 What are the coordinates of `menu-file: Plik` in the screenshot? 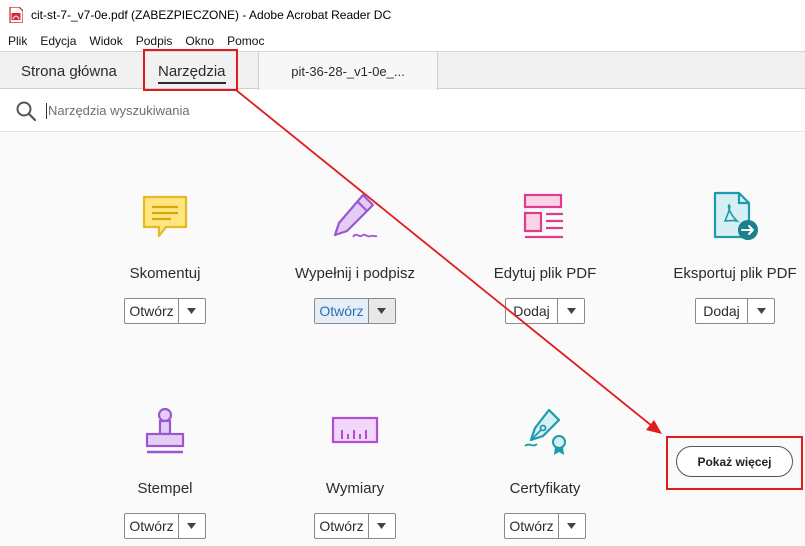 It's located at (17, 41).